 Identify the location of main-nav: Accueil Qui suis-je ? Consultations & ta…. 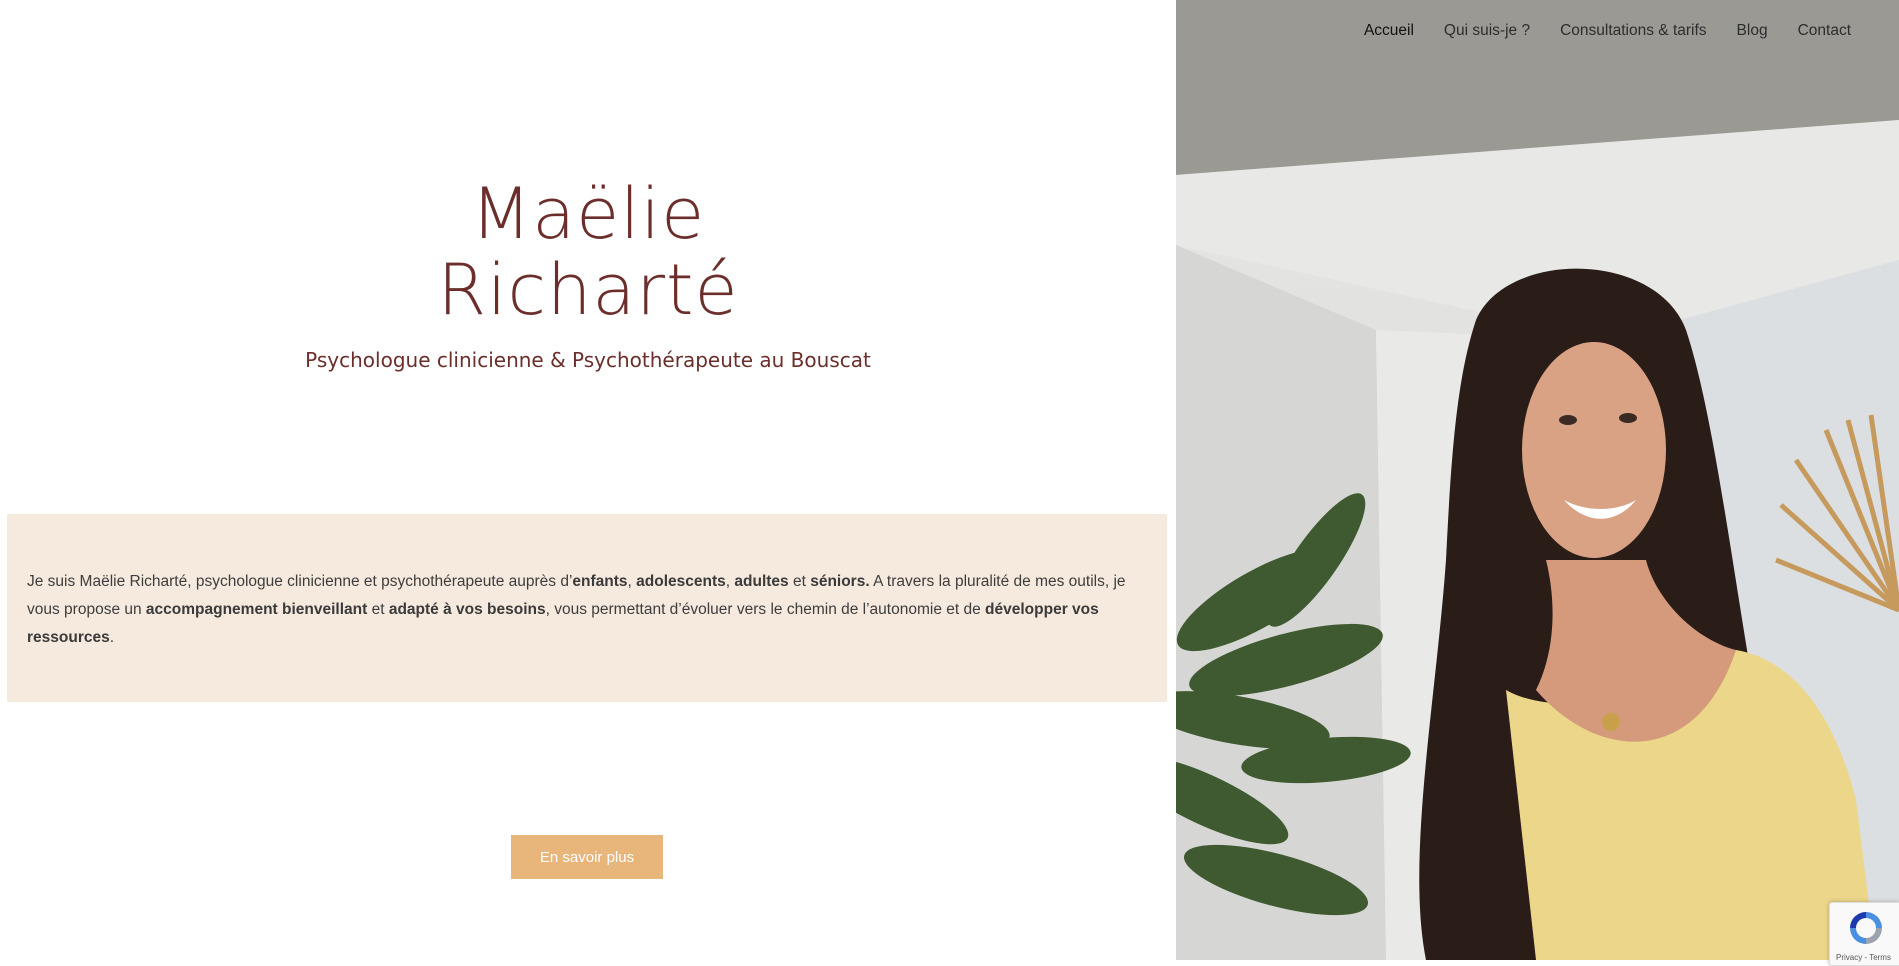
(1607, 31).